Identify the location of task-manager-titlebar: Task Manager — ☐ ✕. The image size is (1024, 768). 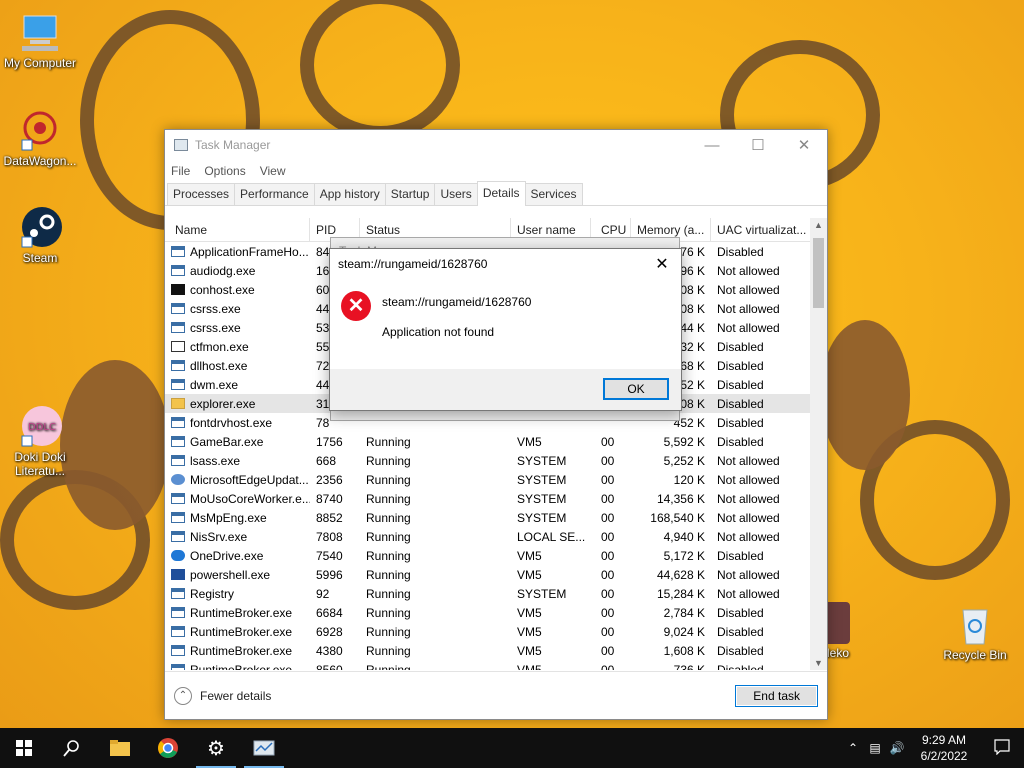
(496, 145).